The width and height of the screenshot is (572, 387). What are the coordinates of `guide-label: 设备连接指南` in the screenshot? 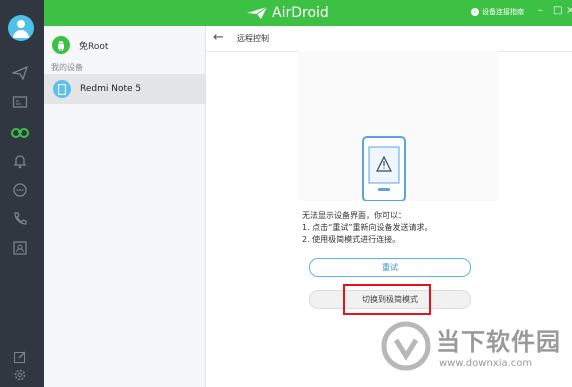 It's located at (503, 12).